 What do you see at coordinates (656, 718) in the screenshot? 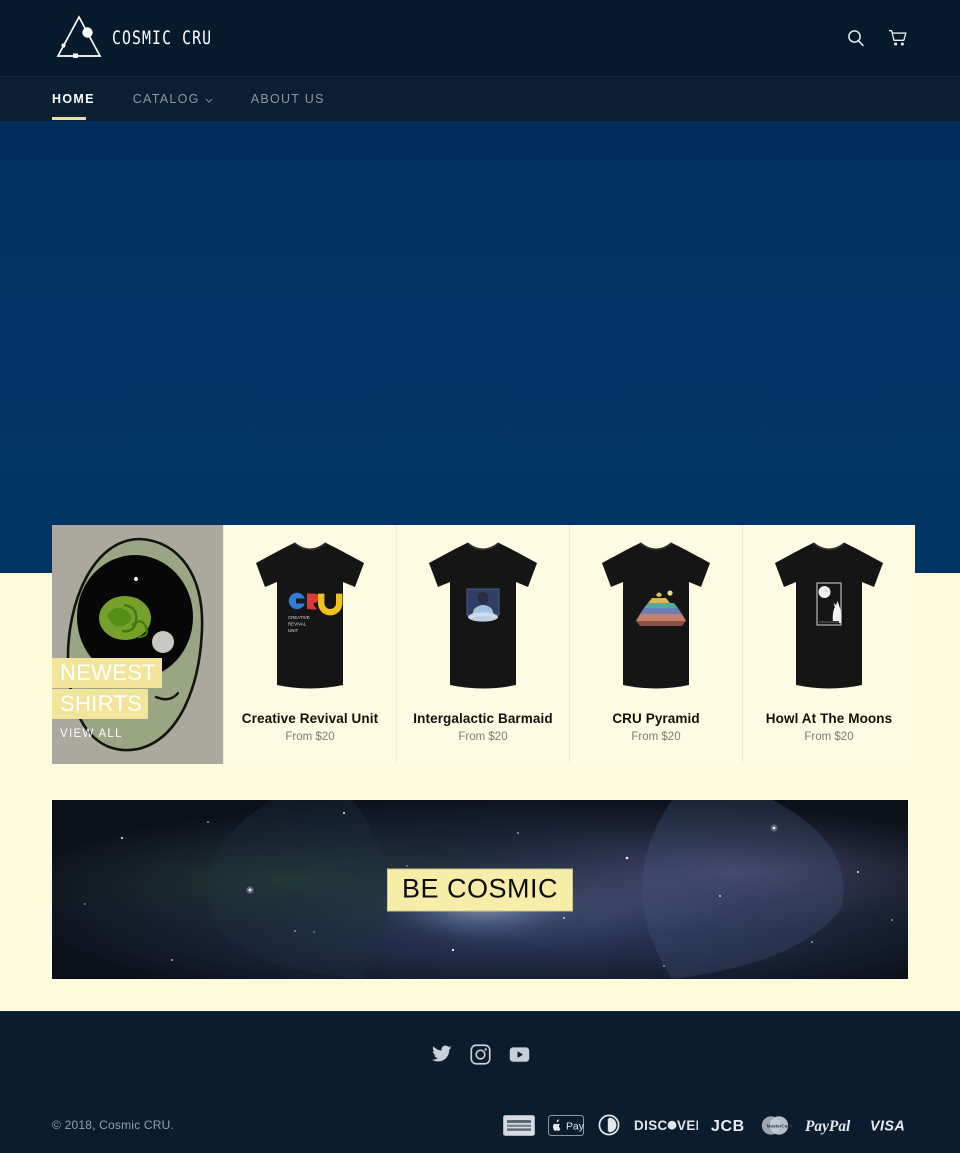
I see `product-title: CRU Pyramid` at bounding box center [656, 718].